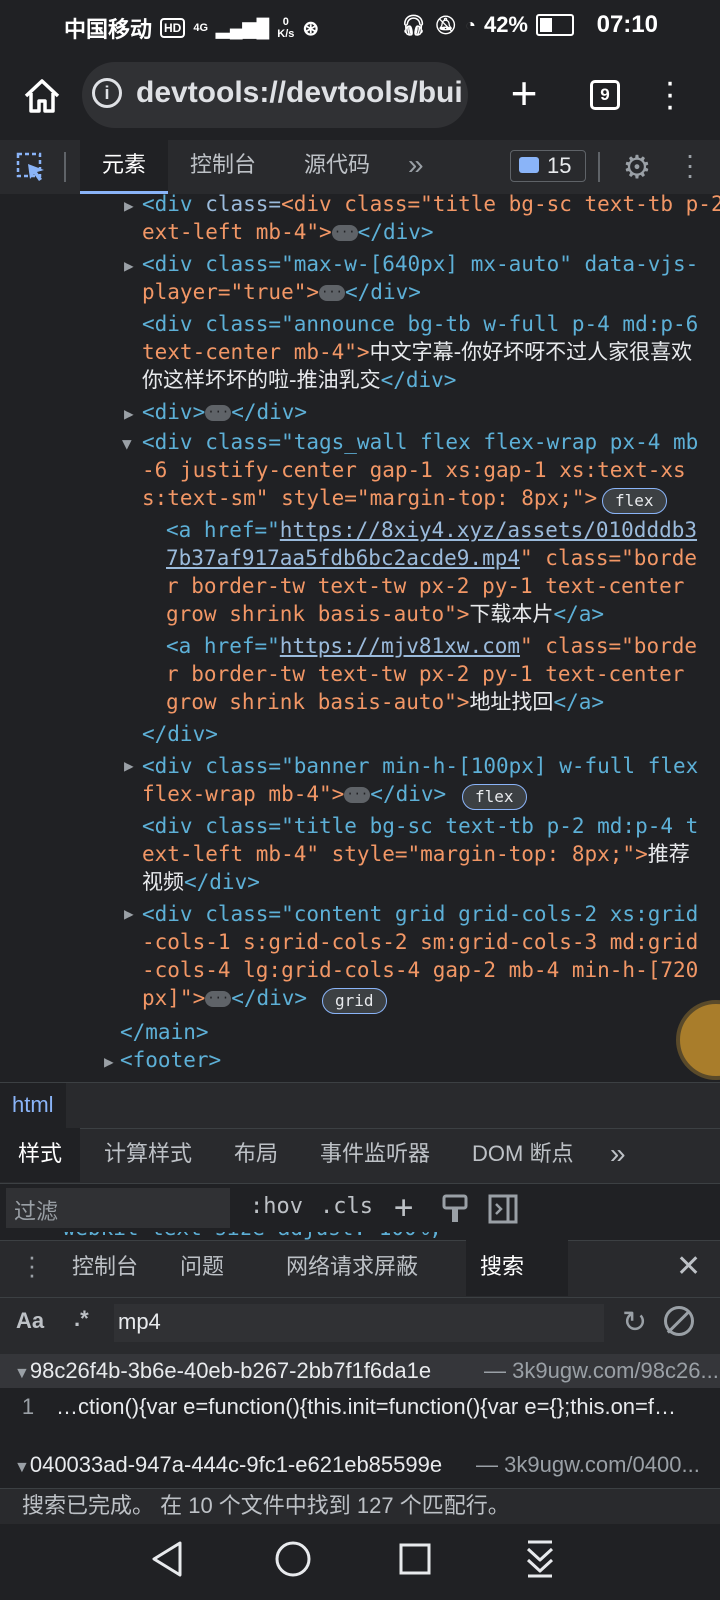 This screenshot has width=720, height=1600. I want to click on toggle-sidebar-icon, so click(503, 1209).